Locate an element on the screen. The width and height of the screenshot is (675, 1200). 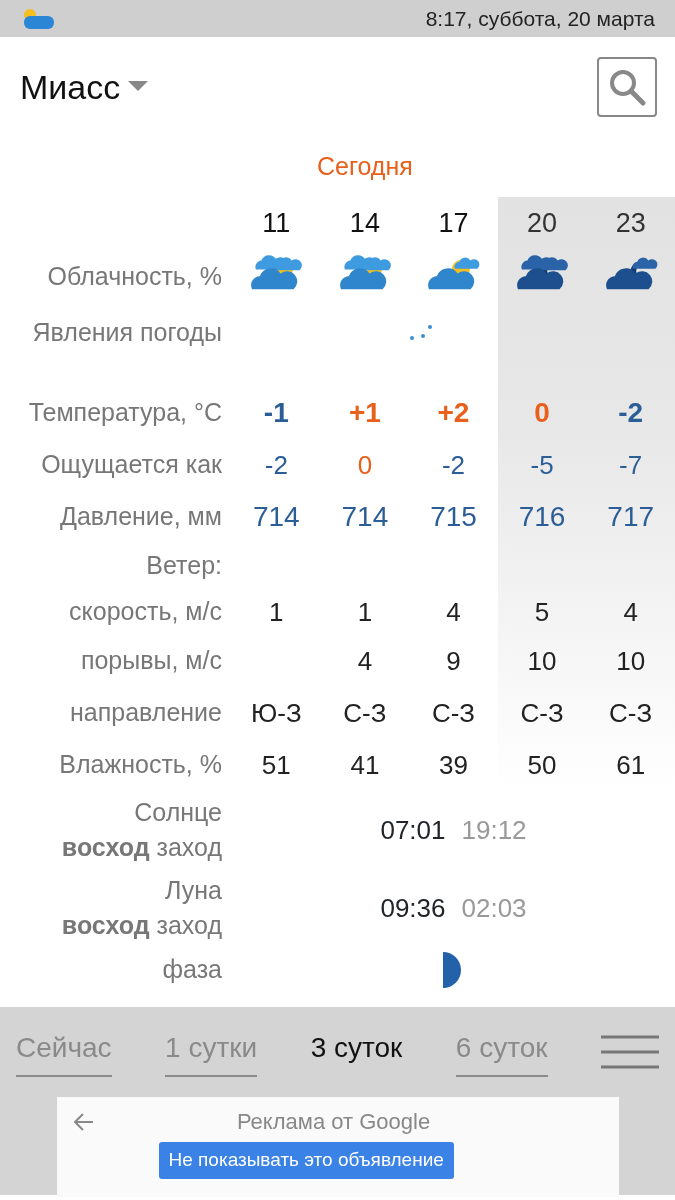
hour-label: 17 is located at coordinates (453, 223).